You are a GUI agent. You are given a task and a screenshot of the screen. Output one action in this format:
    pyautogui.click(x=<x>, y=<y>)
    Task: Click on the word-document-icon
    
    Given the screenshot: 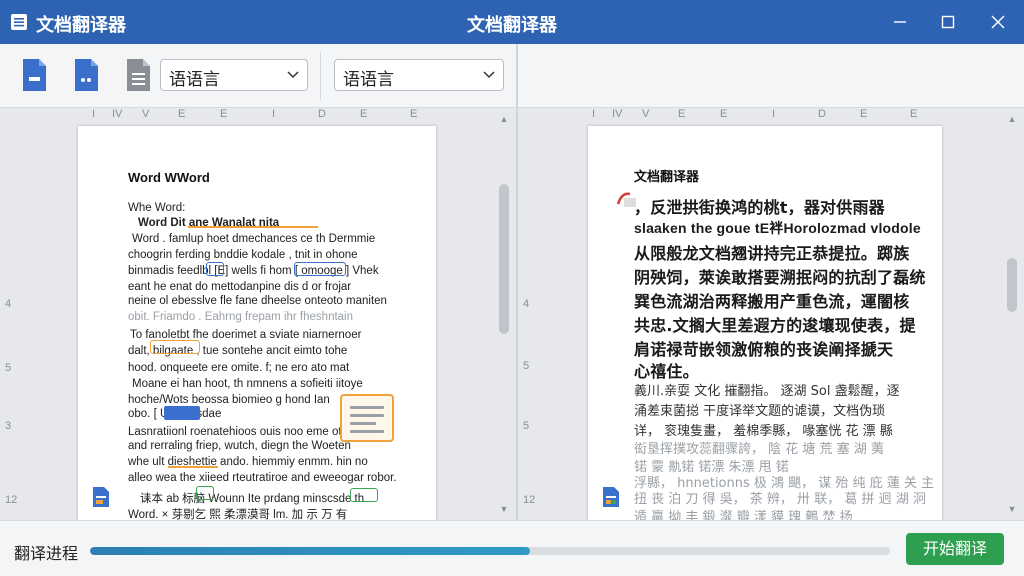 What is the action you would take?
    pyautogui.click(x=34, y=75)
    